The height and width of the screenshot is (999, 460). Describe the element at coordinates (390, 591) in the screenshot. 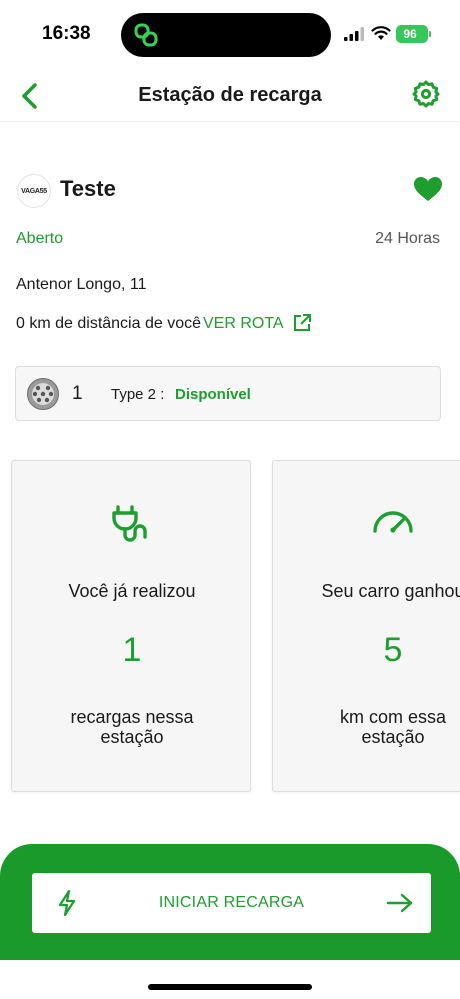

I see `stat-label: Seu carro ganhou` at that location.